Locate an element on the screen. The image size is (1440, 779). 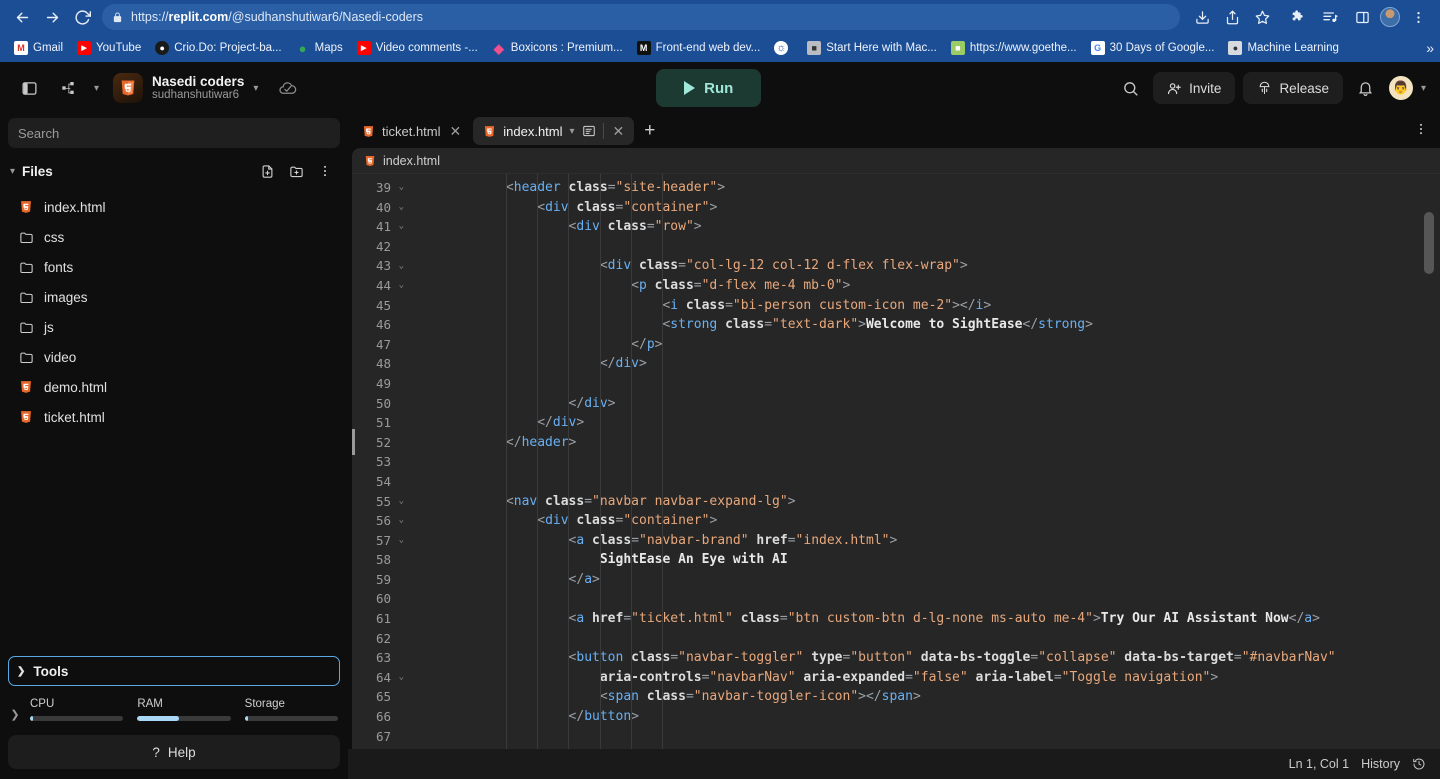
sidebar-search is located at coordinates (174, 133).